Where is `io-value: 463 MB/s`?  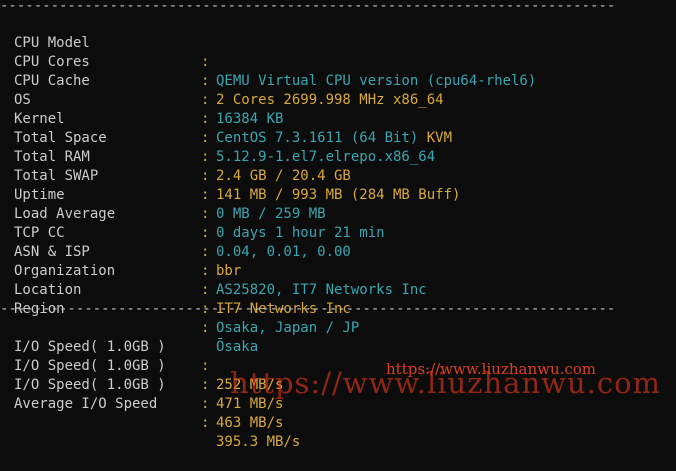
io-value: 463 MB/s is located at coordinates (250, 423).